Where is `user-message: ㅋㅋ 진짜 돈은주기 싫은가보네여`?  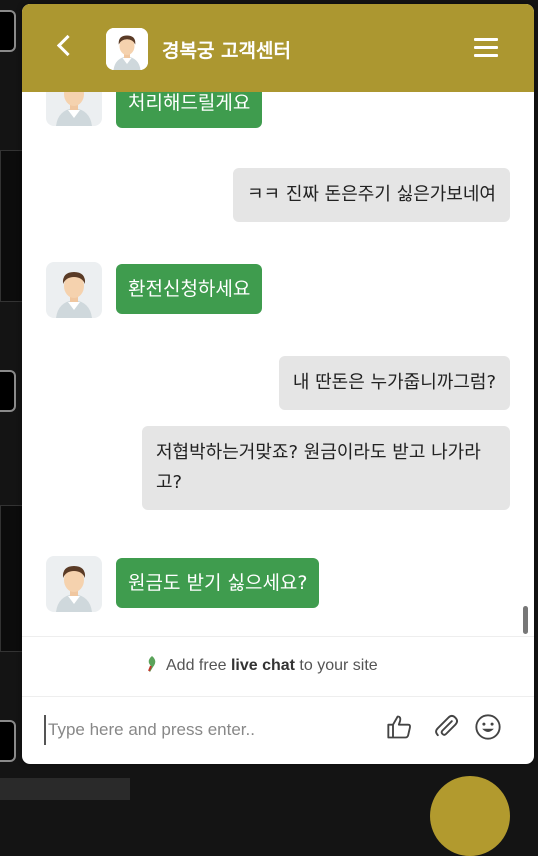
user-message: ㅋㅋ 진짜 돈은주기 싫은가보네여 is located at coordinates (371, 195).